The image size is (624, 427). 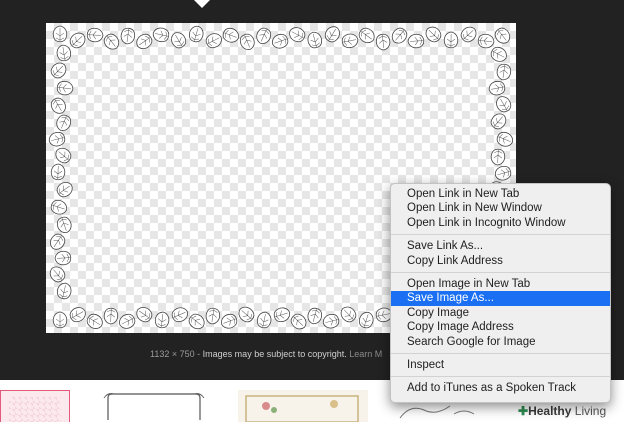 I want to click on menu-item-inspect: Inspect, so click(x=500, y=365).